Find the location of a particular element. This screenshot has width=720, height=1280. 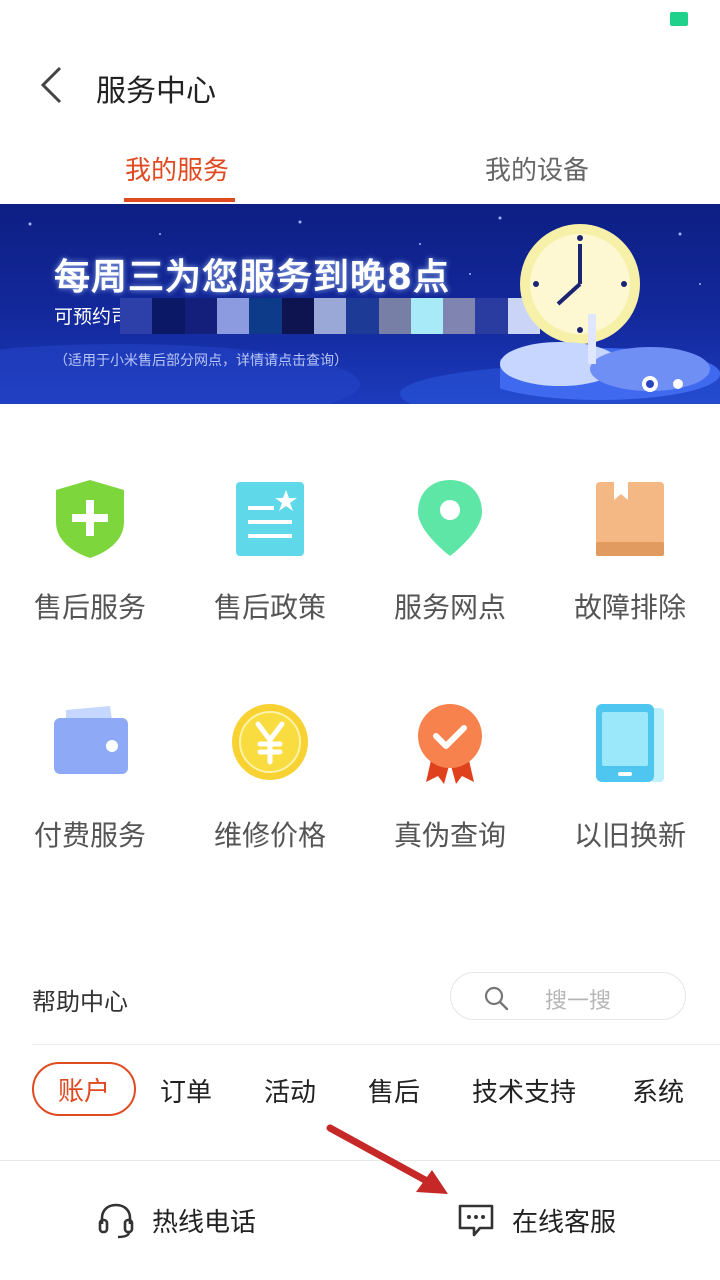

service-label: 付费服务 is located at coordinates (89, 835).